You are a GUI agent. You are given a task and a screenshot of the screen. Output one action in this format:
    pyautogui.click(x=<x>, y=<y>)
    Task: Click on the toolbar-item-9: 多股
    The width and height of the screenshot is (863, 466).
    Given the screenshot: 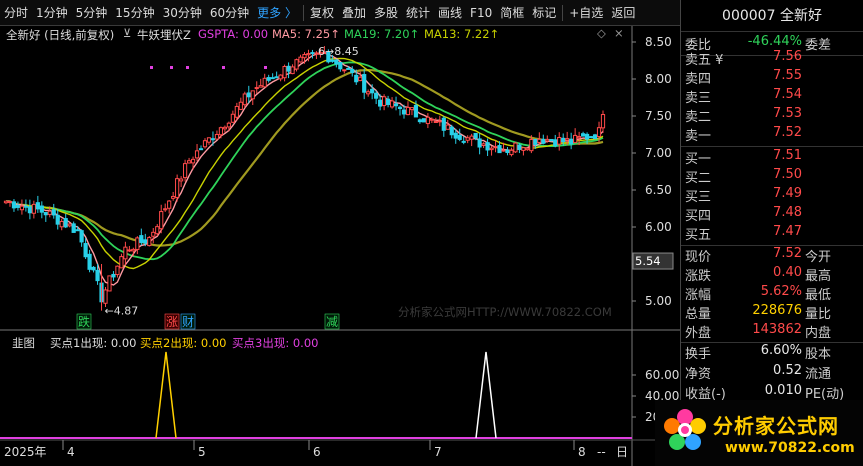 What is the action you would take?
    pyautogui.click(x=386, y=13)
    